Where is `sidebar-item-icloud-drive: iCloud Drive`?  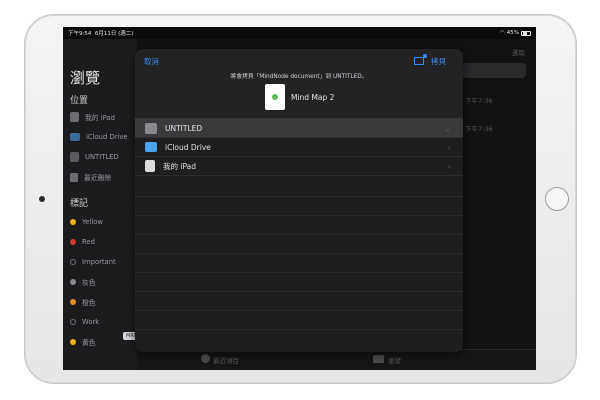 sidebar-item-icloud-drive: iCloud Drive is located at coordinates (100, 137).